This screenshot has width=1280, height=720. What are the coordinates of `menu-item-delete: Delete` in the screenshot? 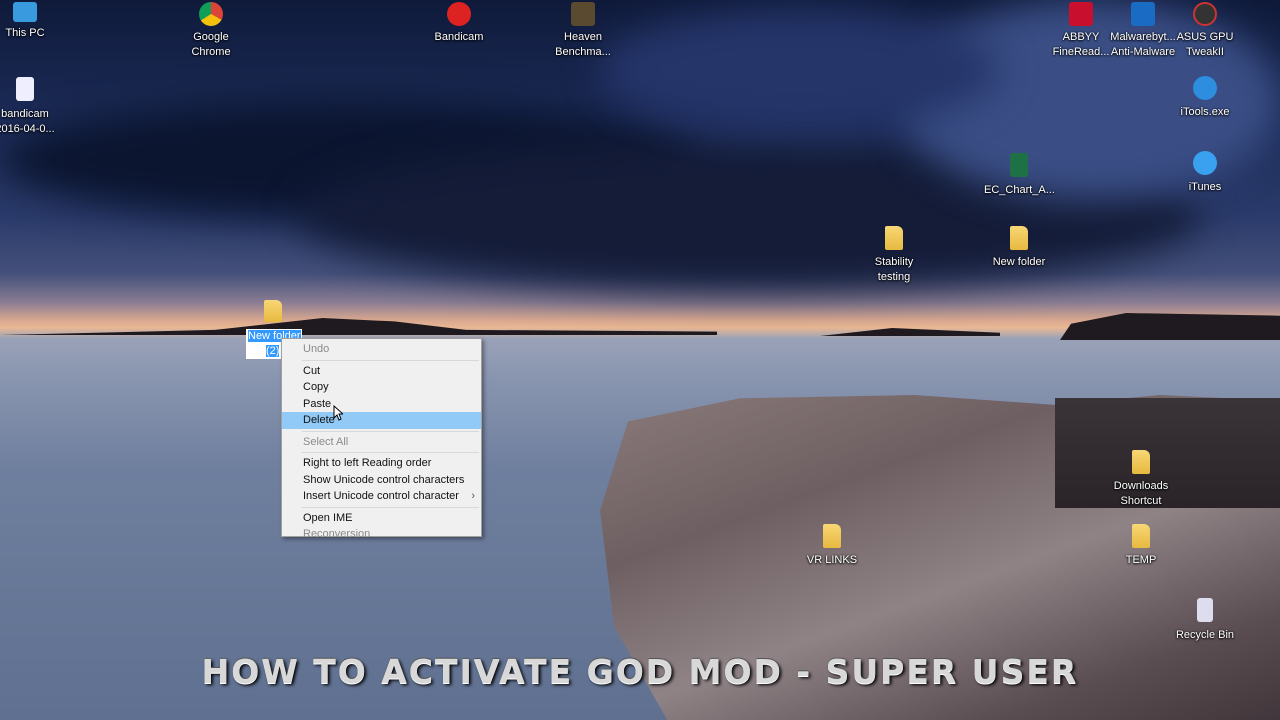 It's located at (381, 420).